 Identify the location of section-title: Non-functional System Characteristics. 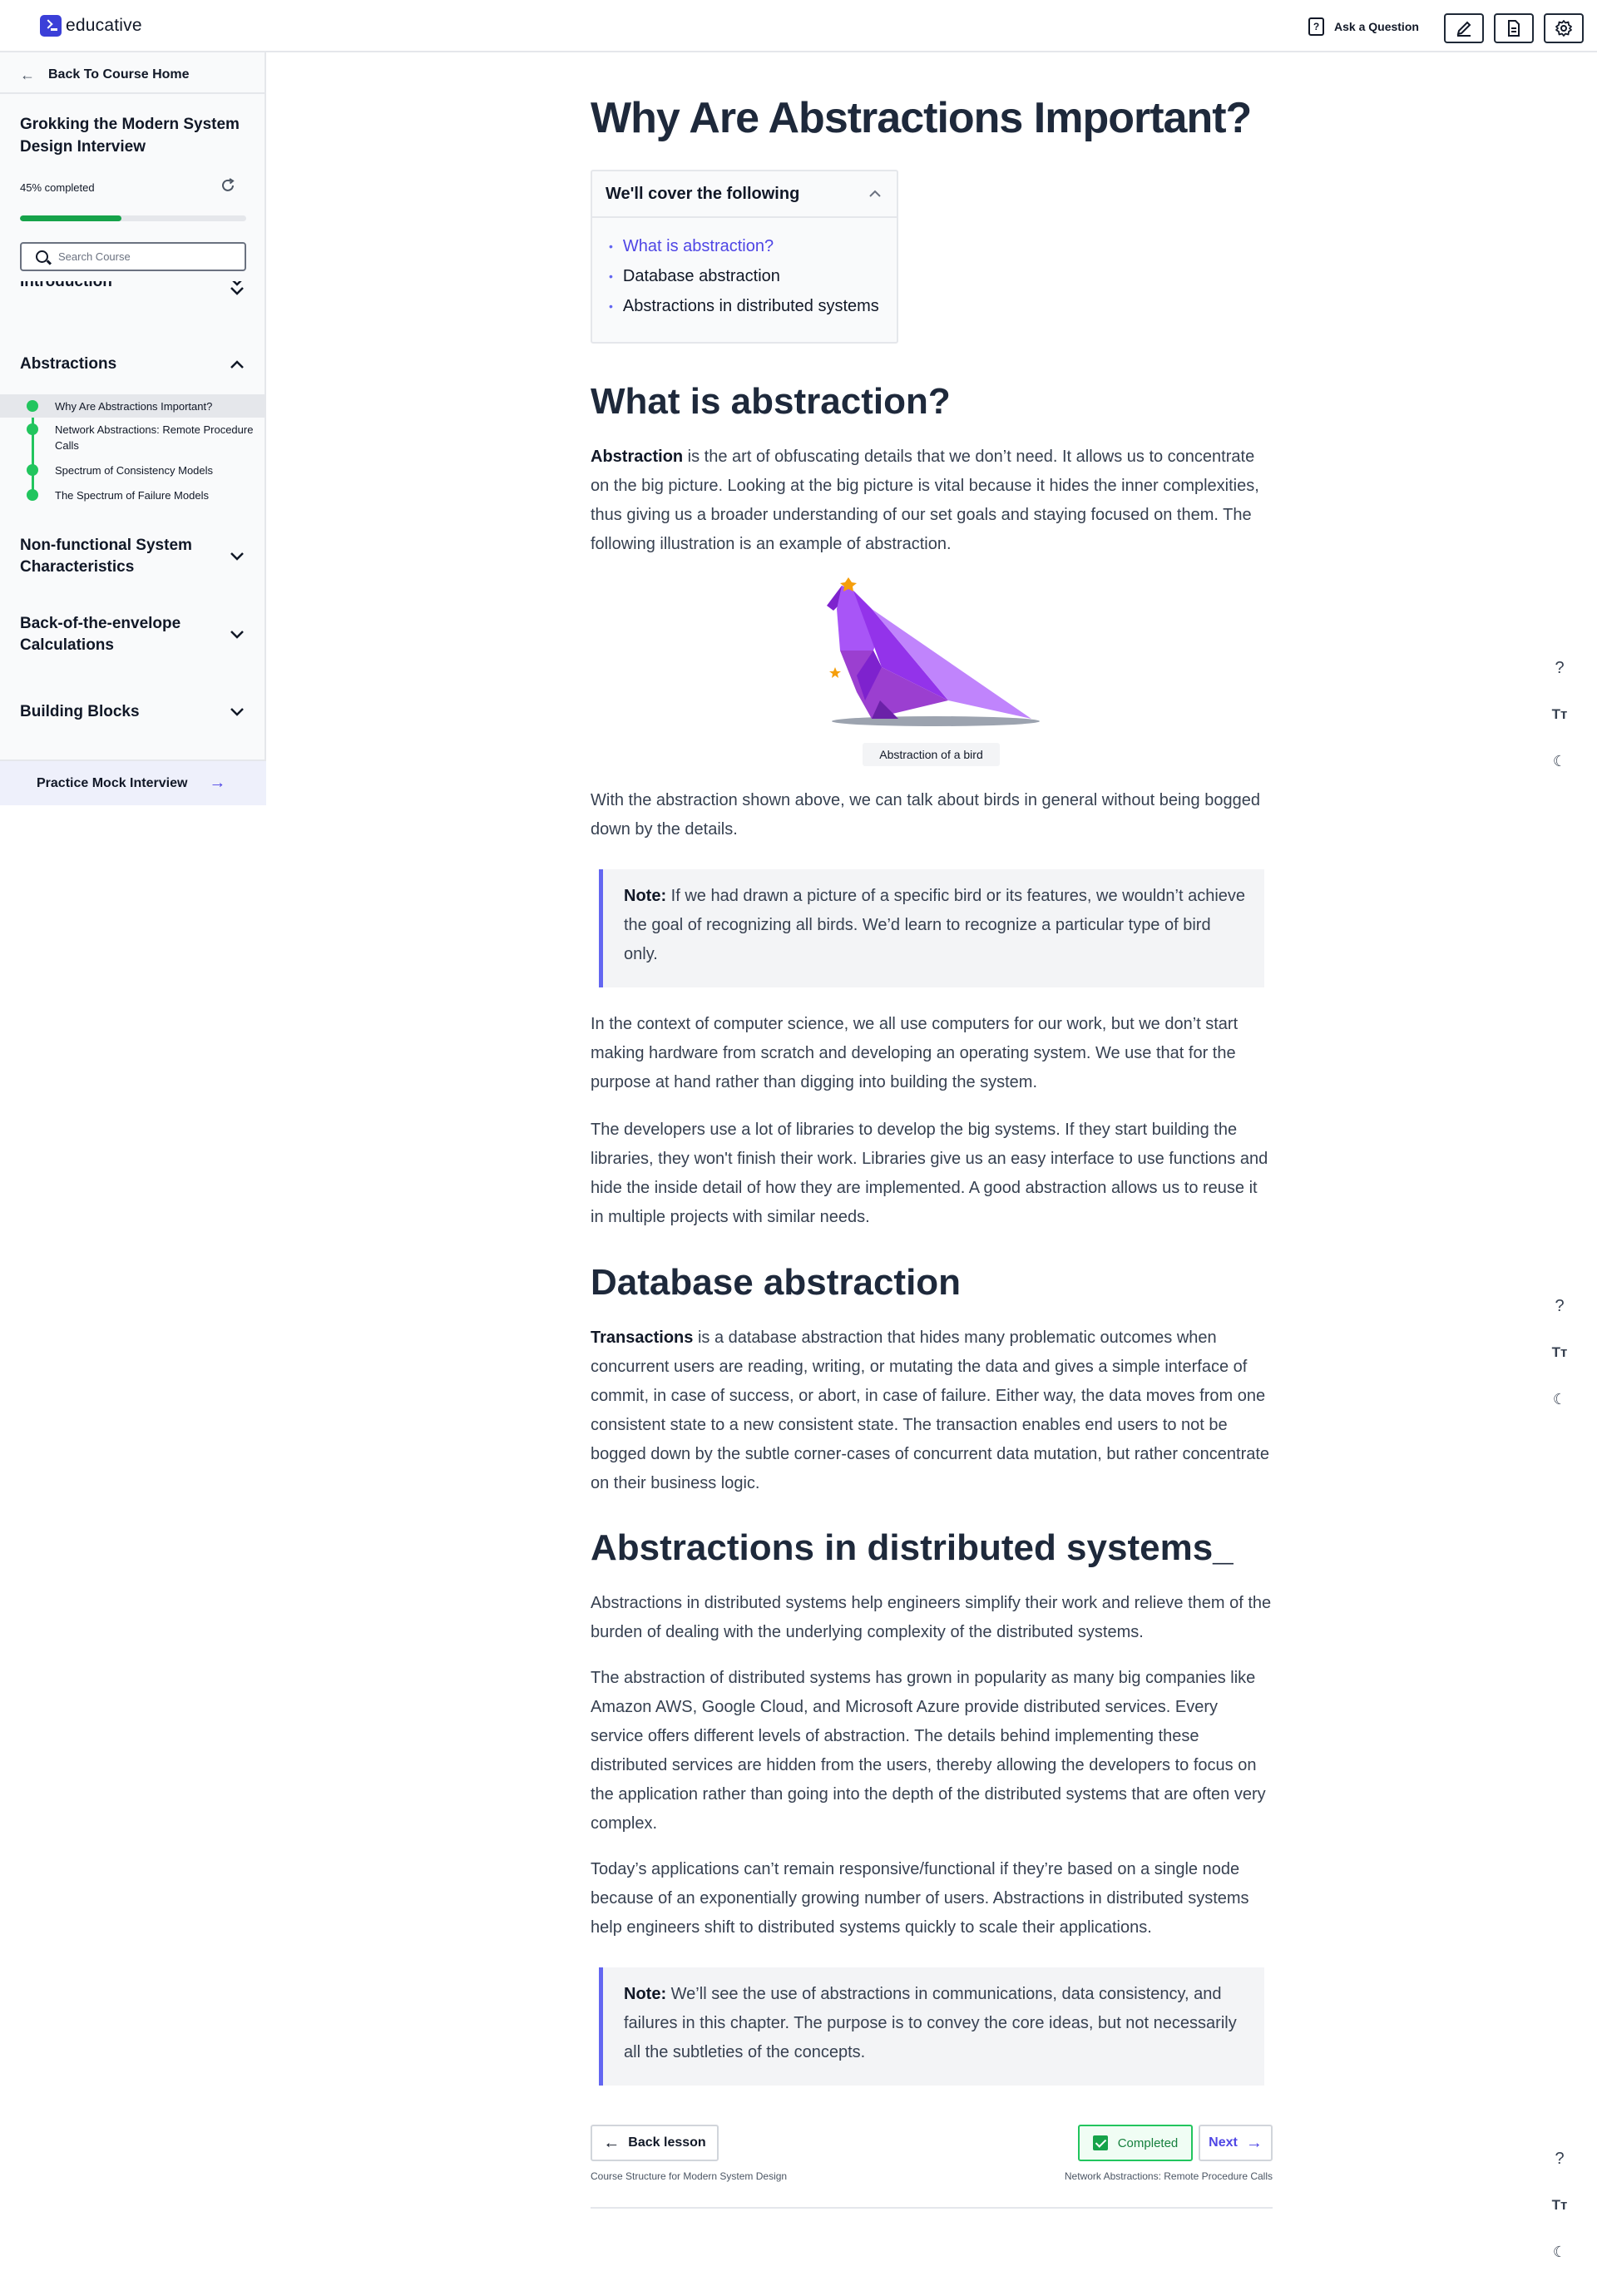
(106, 556).